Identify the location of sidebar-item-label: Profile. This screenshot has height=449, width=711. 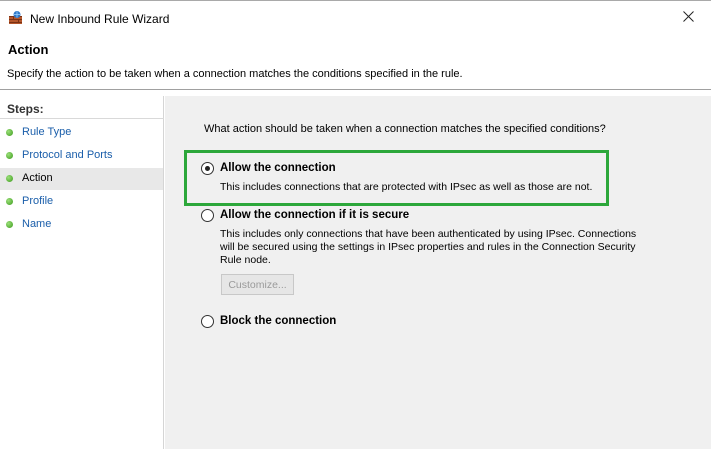
(38, 201).